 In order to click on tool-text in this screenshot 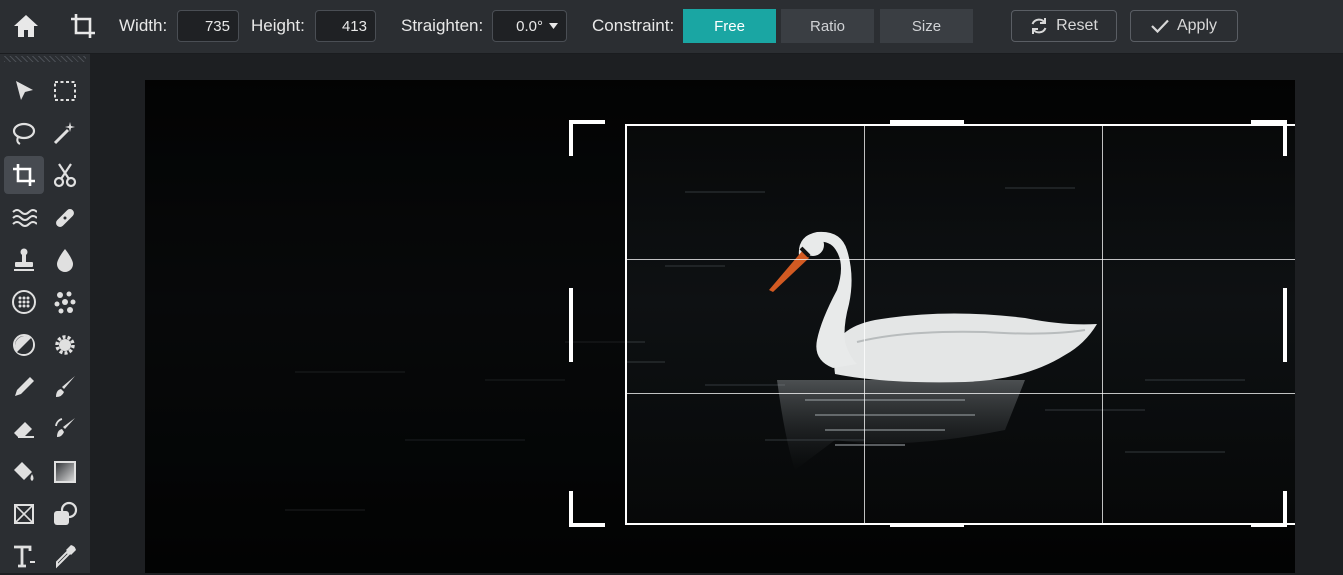, I will do `click(24, 556)`.